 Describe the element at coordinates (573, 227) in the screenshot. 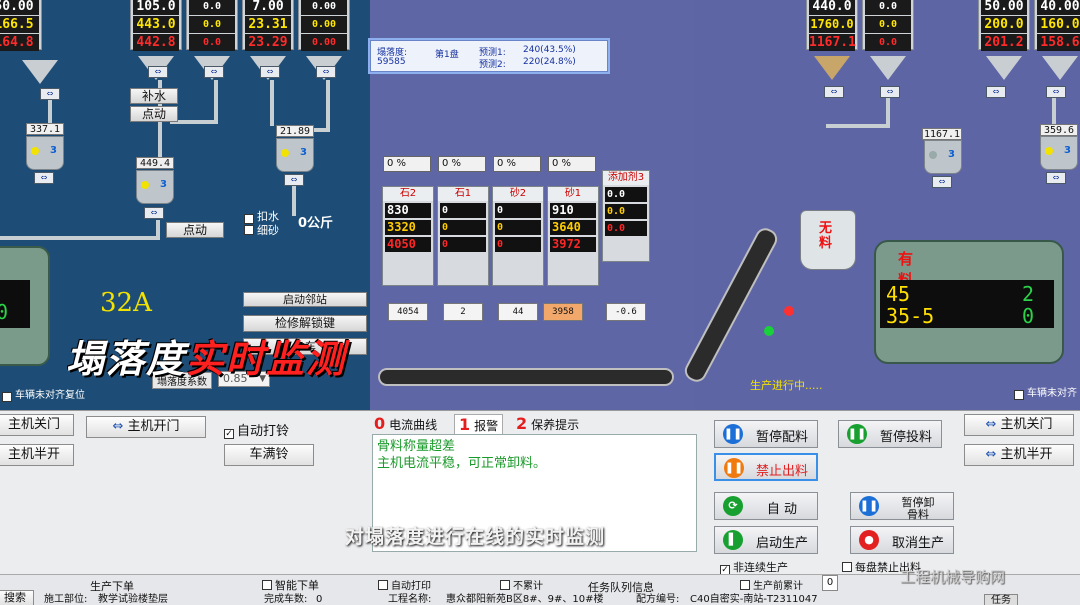

I see `agg-set: 3640` at that location.